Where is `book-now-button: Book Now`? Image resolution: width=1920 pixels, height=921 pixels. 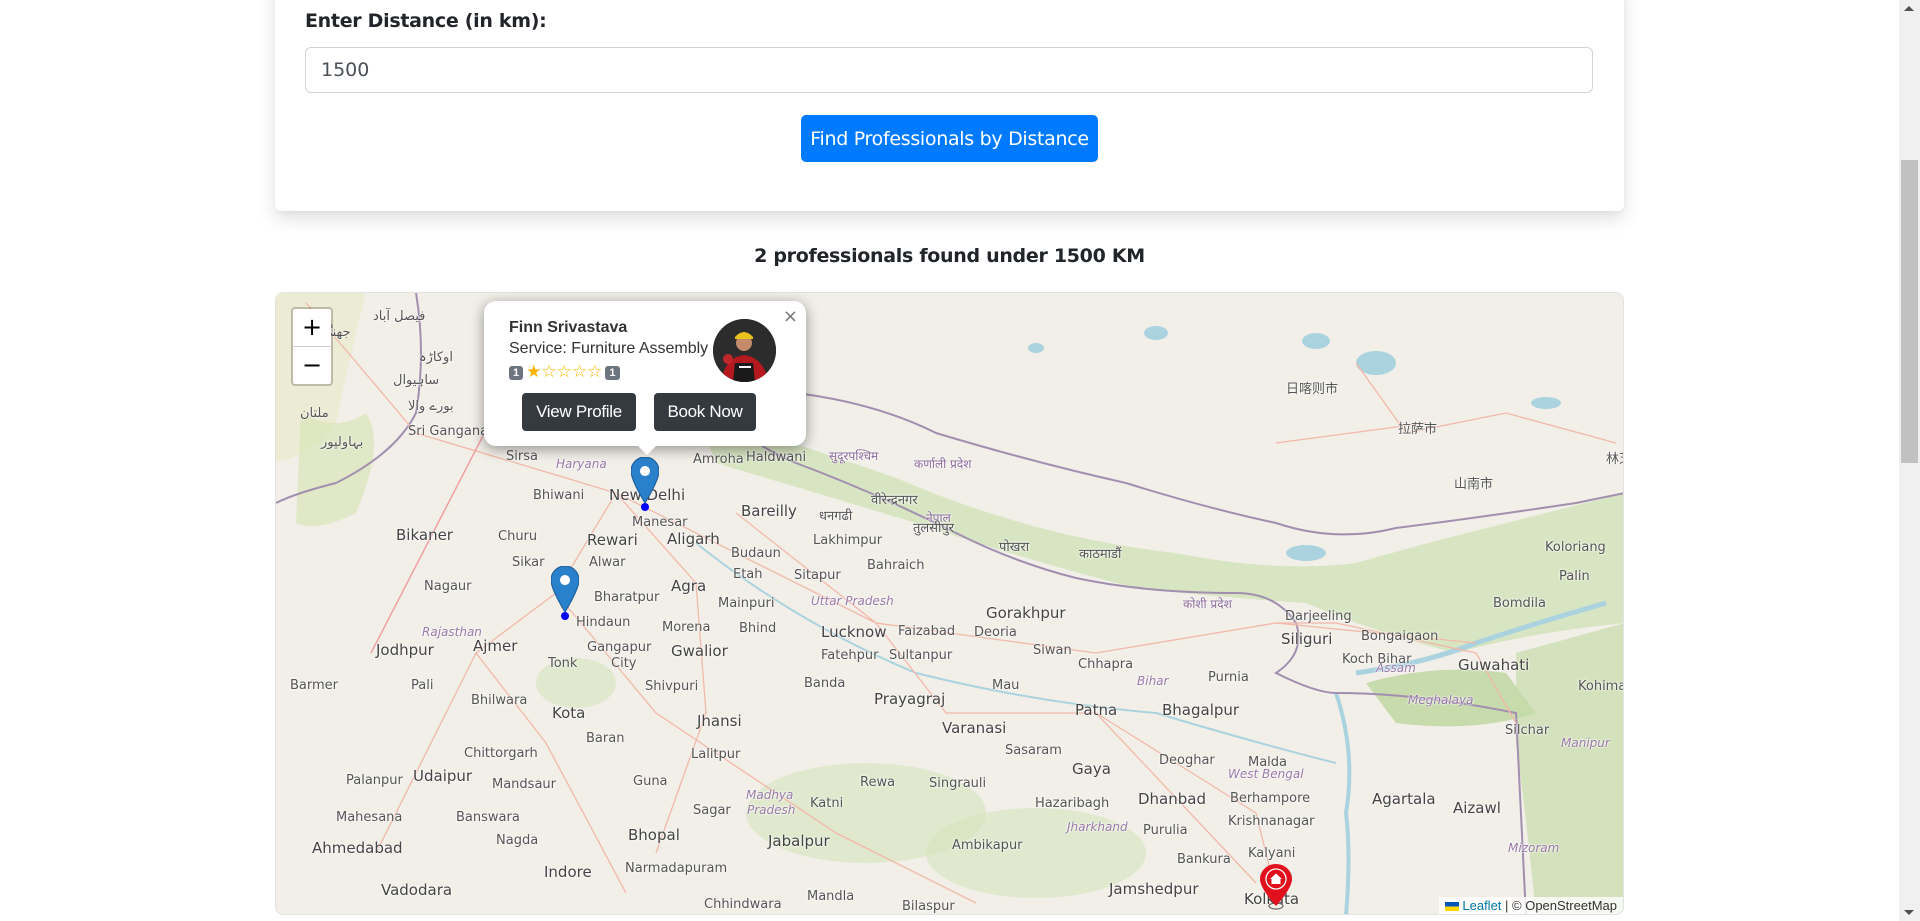
book-now-button: Book Now is located at coordinates (705, 412).